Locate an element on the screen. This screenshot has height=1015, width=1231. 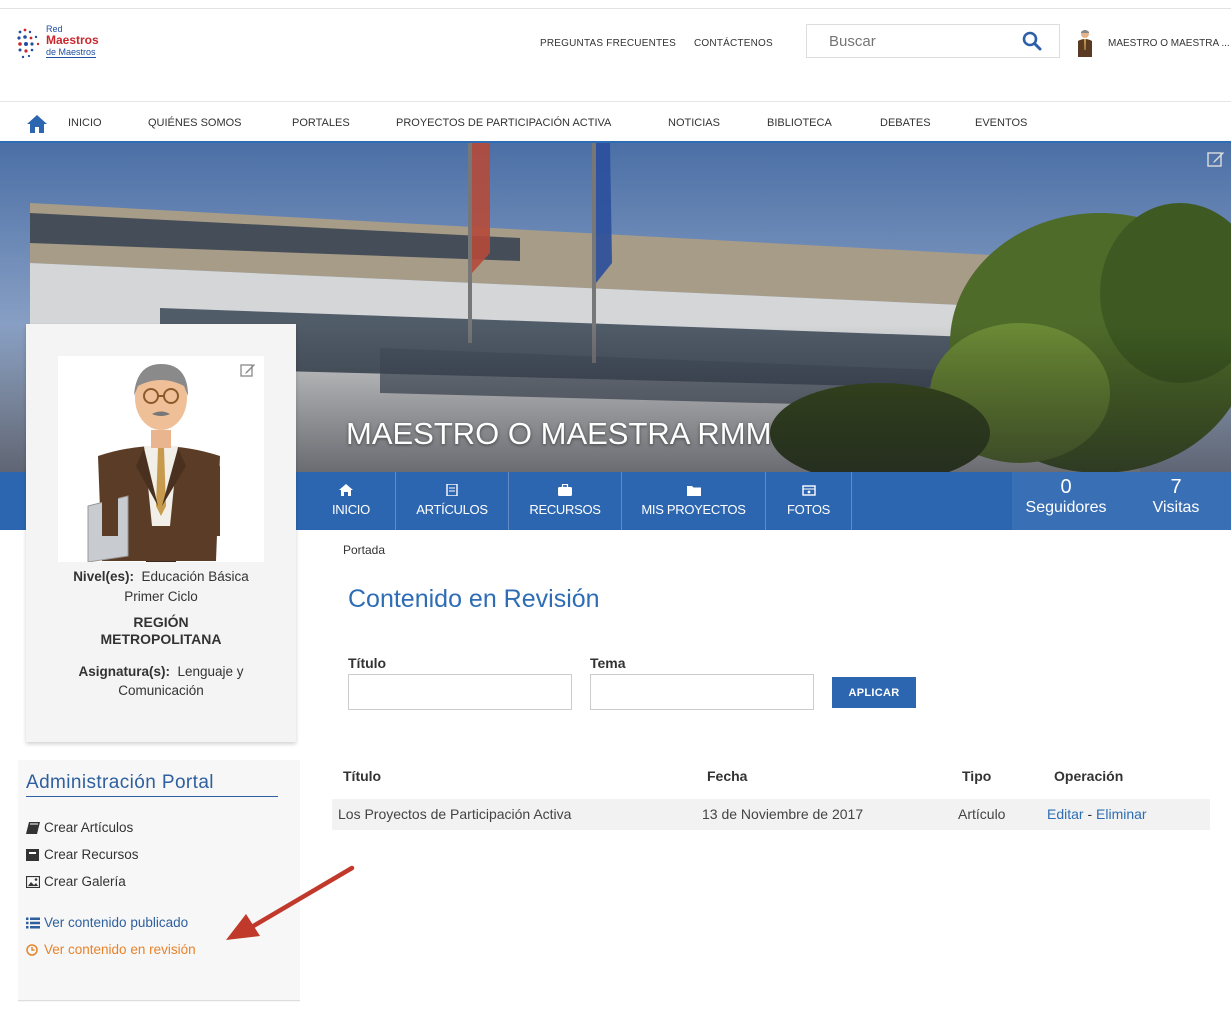
view-published-label: Ver contenido publicado is located at coordinates (116, 922).